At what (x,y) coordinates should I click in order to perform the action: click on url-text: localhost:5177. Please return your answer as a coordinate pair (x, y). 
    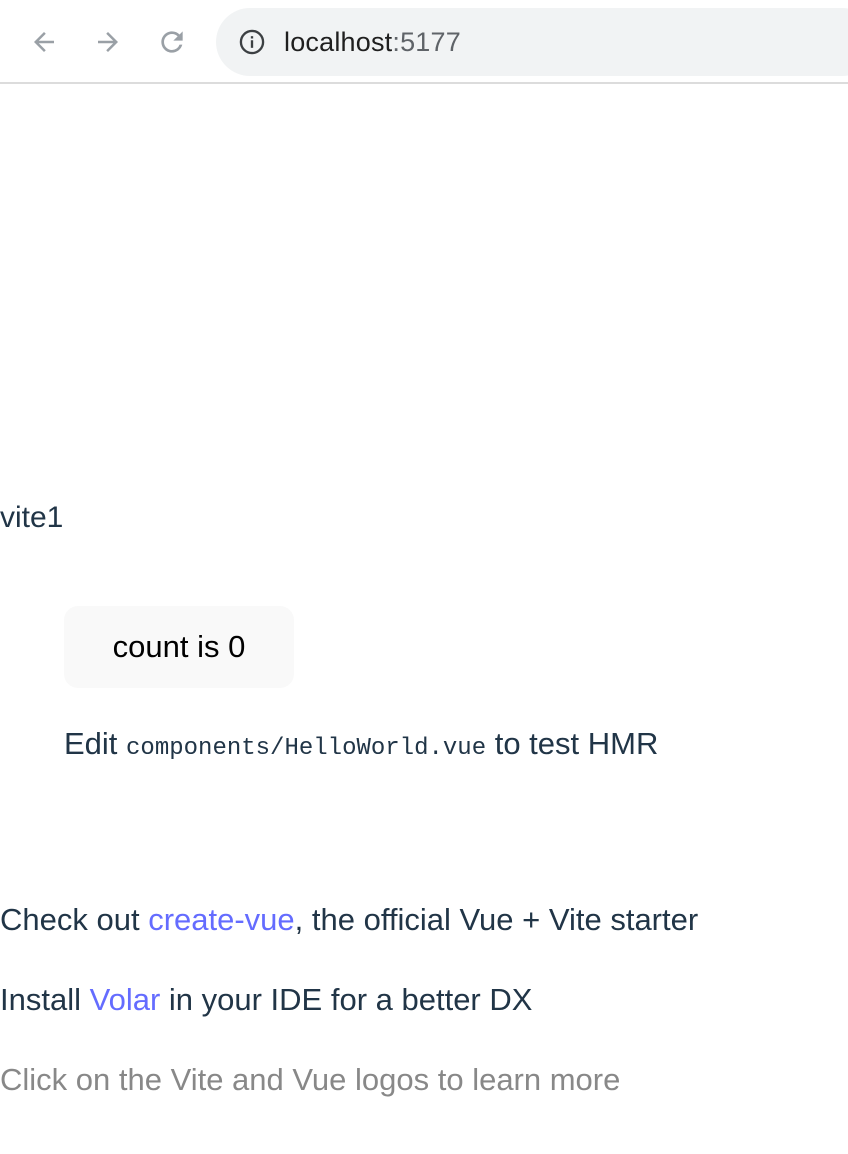
    Looking at the image, I should click on (372, 42).